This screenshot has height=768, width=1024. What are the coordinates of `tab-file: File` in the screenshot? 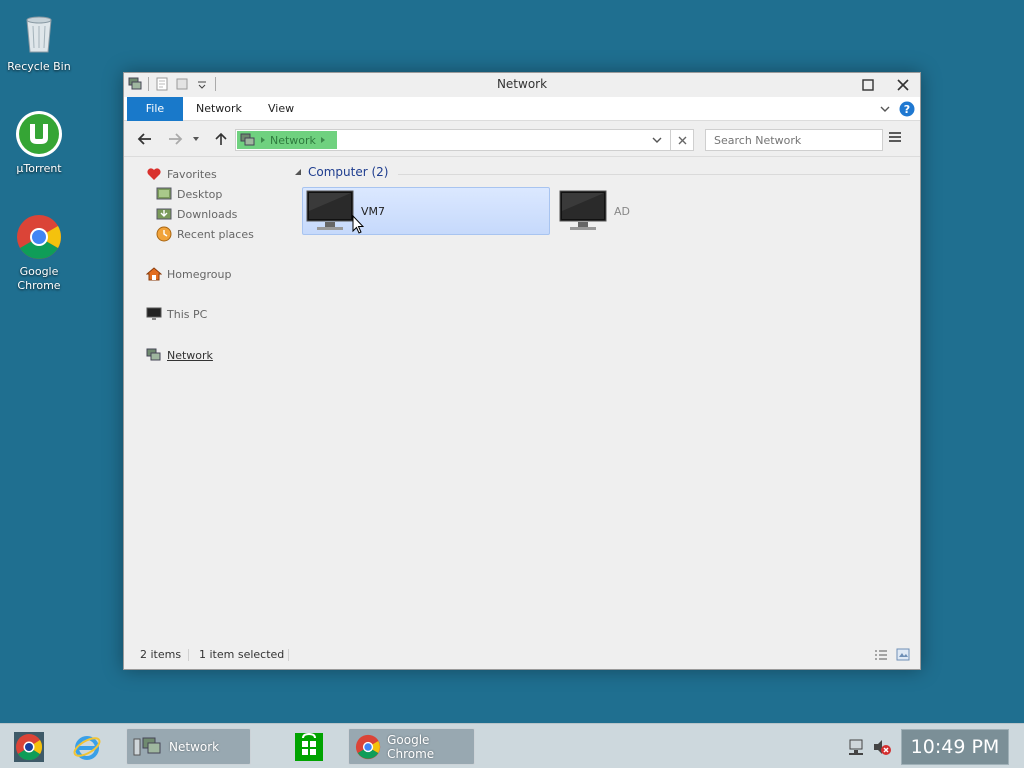 It's located at (155, 109).